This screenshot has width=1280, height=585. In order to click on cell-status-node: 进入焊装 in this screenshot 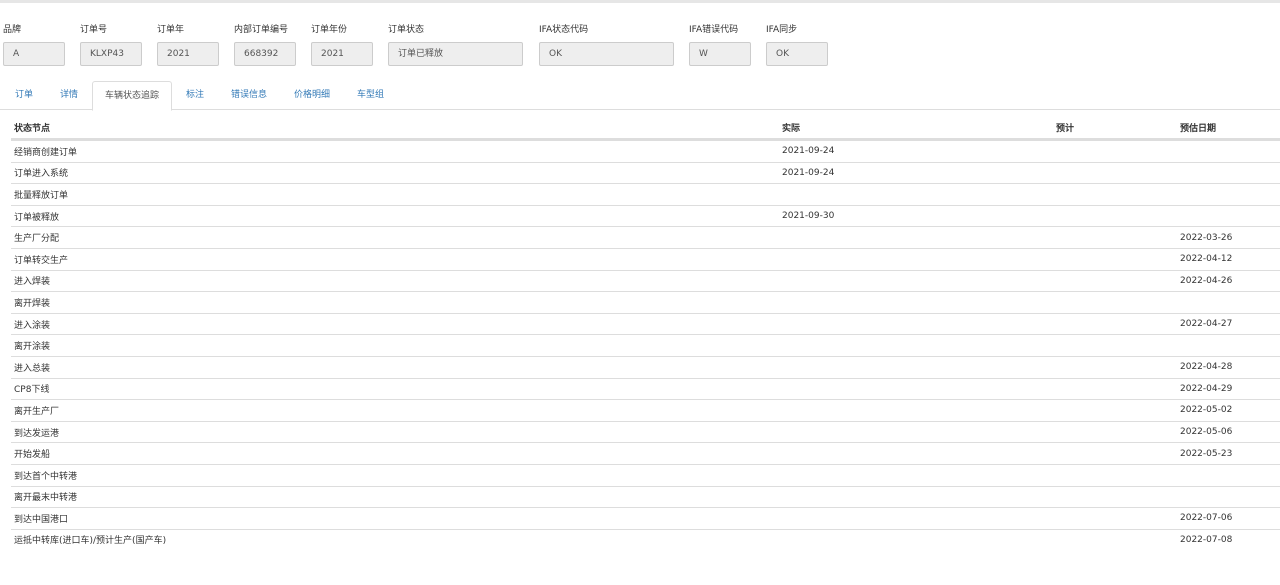, I will do `click(32, 282)`.